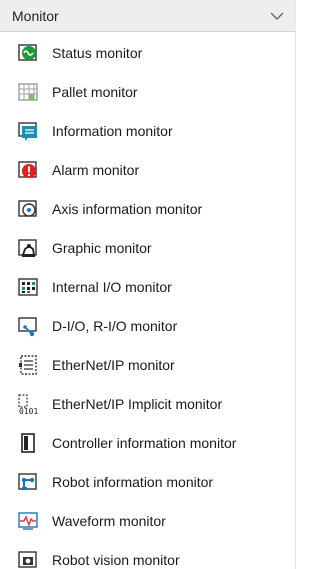 This screenshot has height=569, width=320. Describe the element at coordinates (102, 247) in the screenshot. I see `menu-item-label: Graphic monitor` at that location.